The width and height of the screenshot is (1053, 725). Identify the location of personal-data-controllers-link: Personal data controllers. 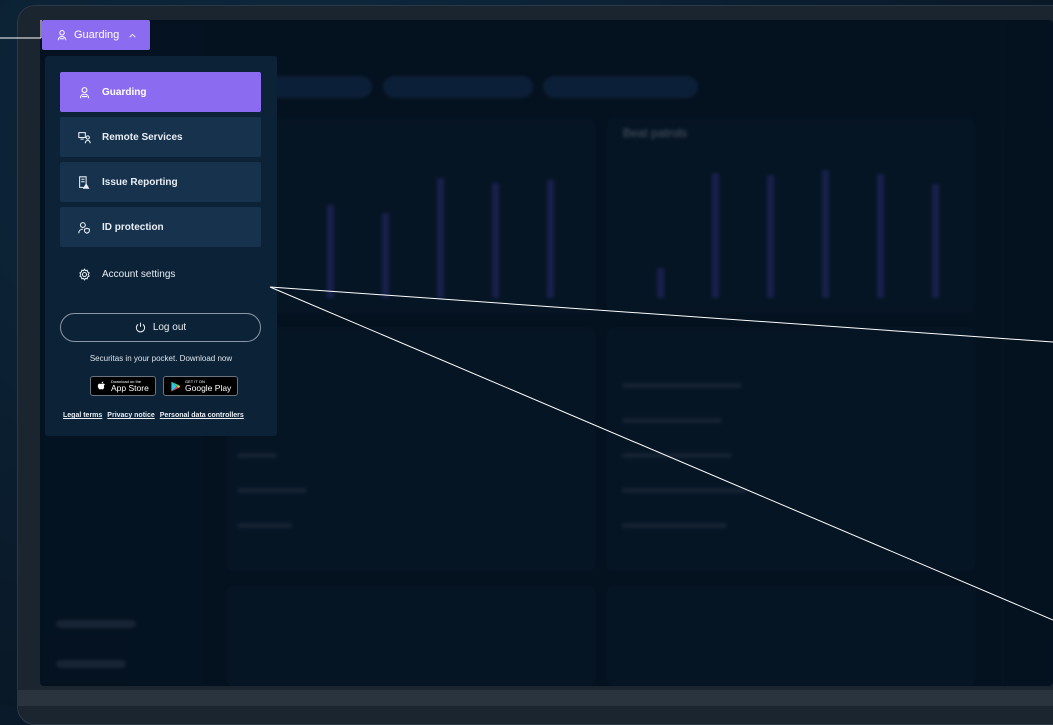
(202, 415).